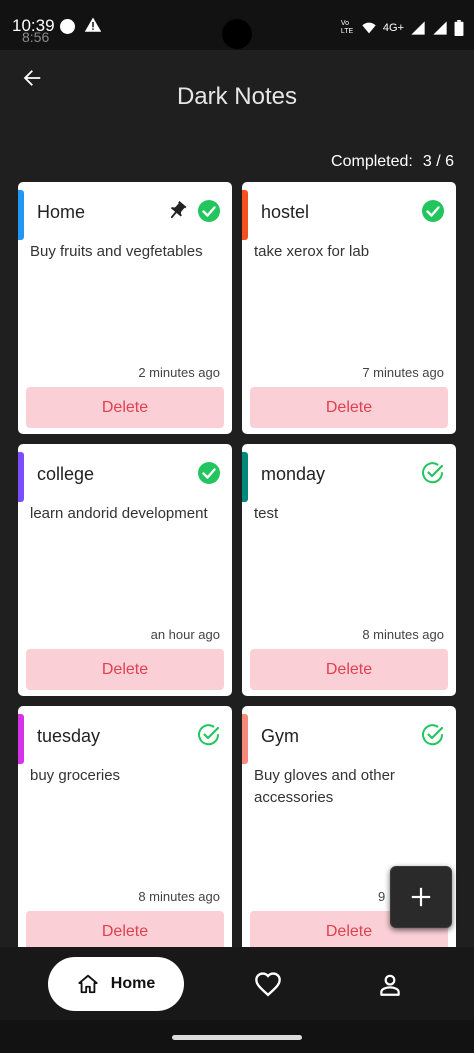 The width and height of the screenshot is (474, 1053). I want to click on note-body: Buy gloves and other accessories, so click(324, 786).